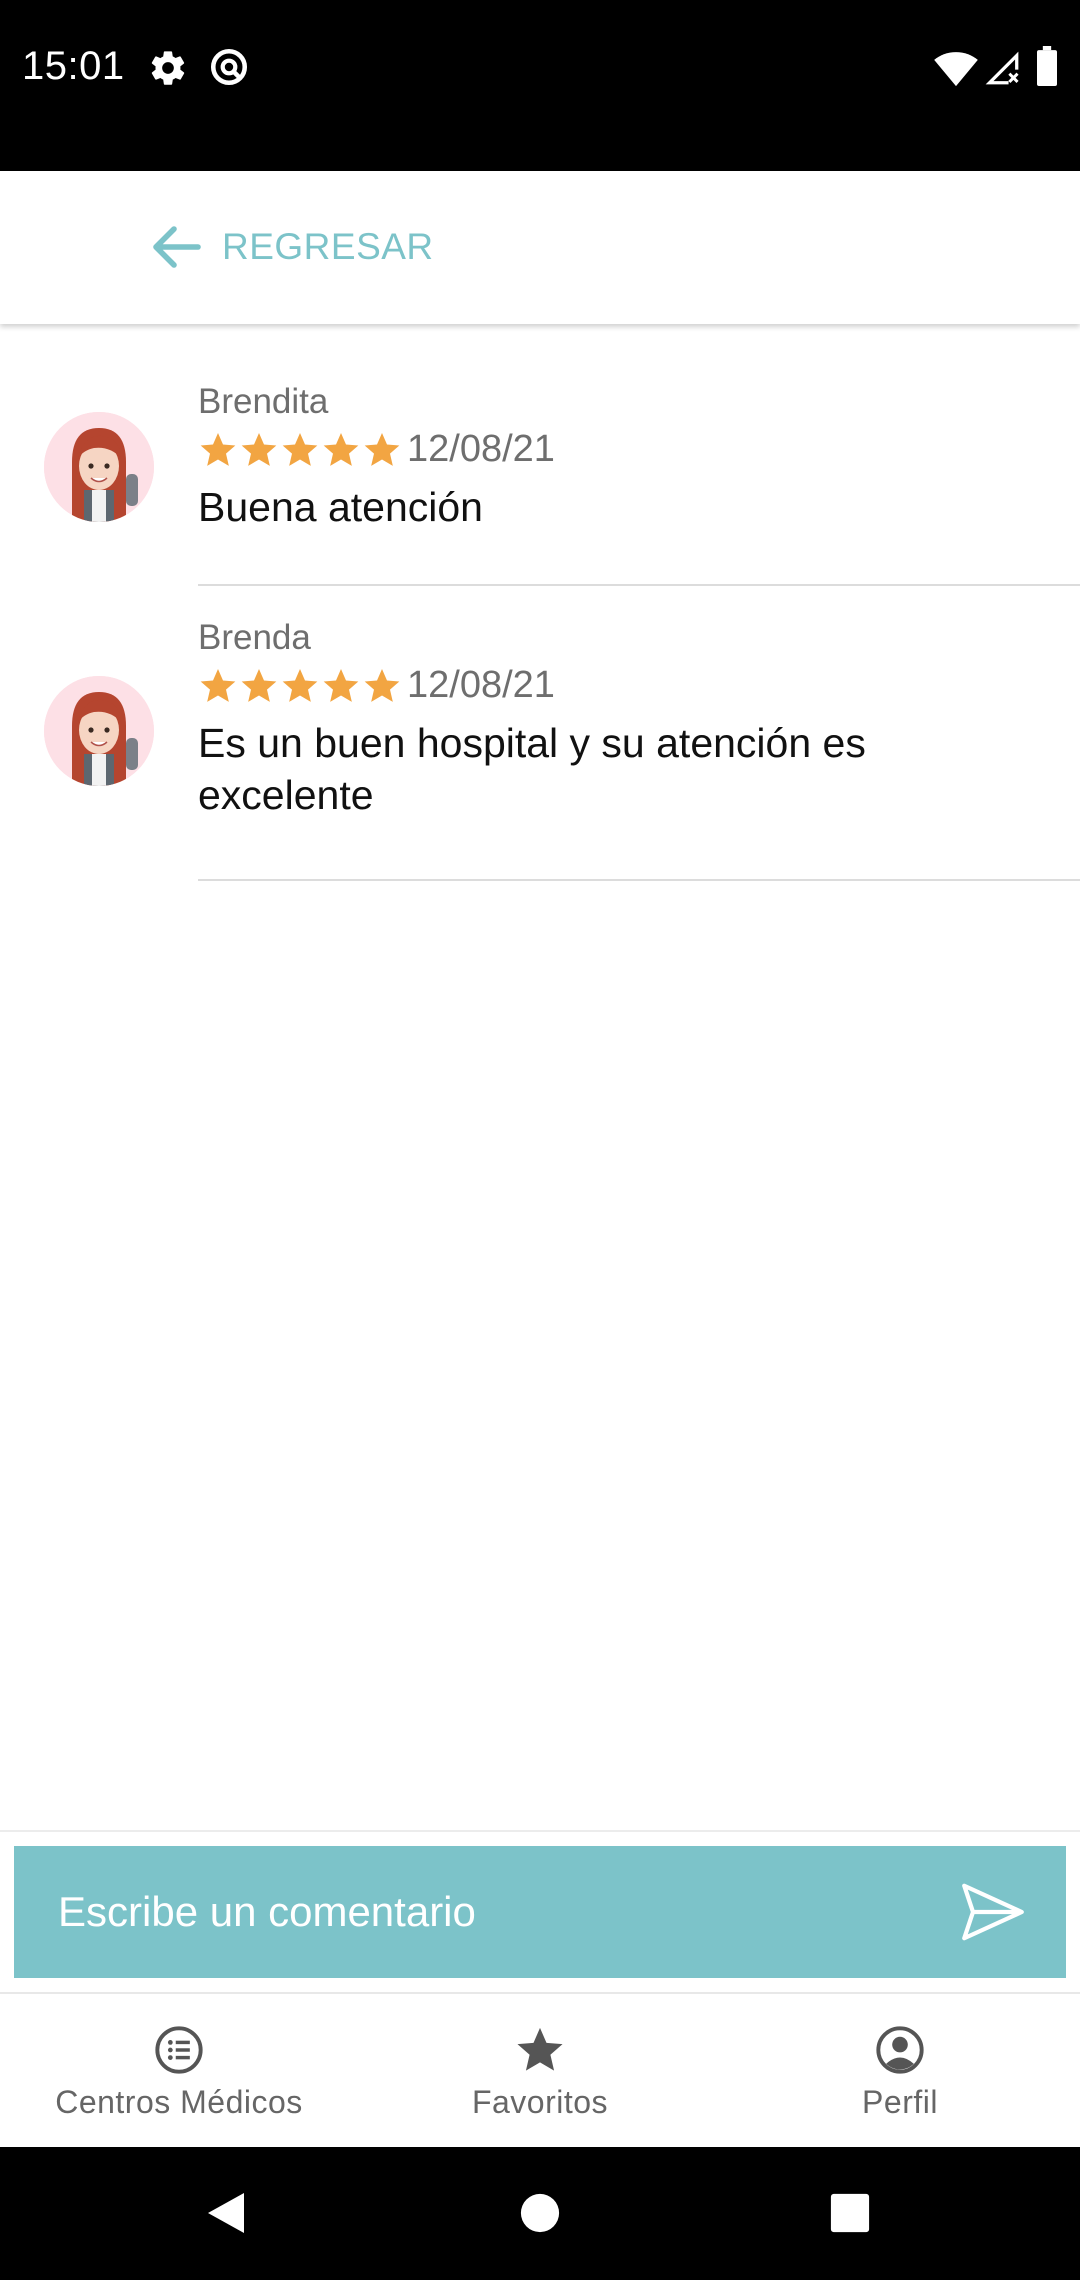 The image size is (1080, 2280). I want to click on comment-input, so click(488, 1912).